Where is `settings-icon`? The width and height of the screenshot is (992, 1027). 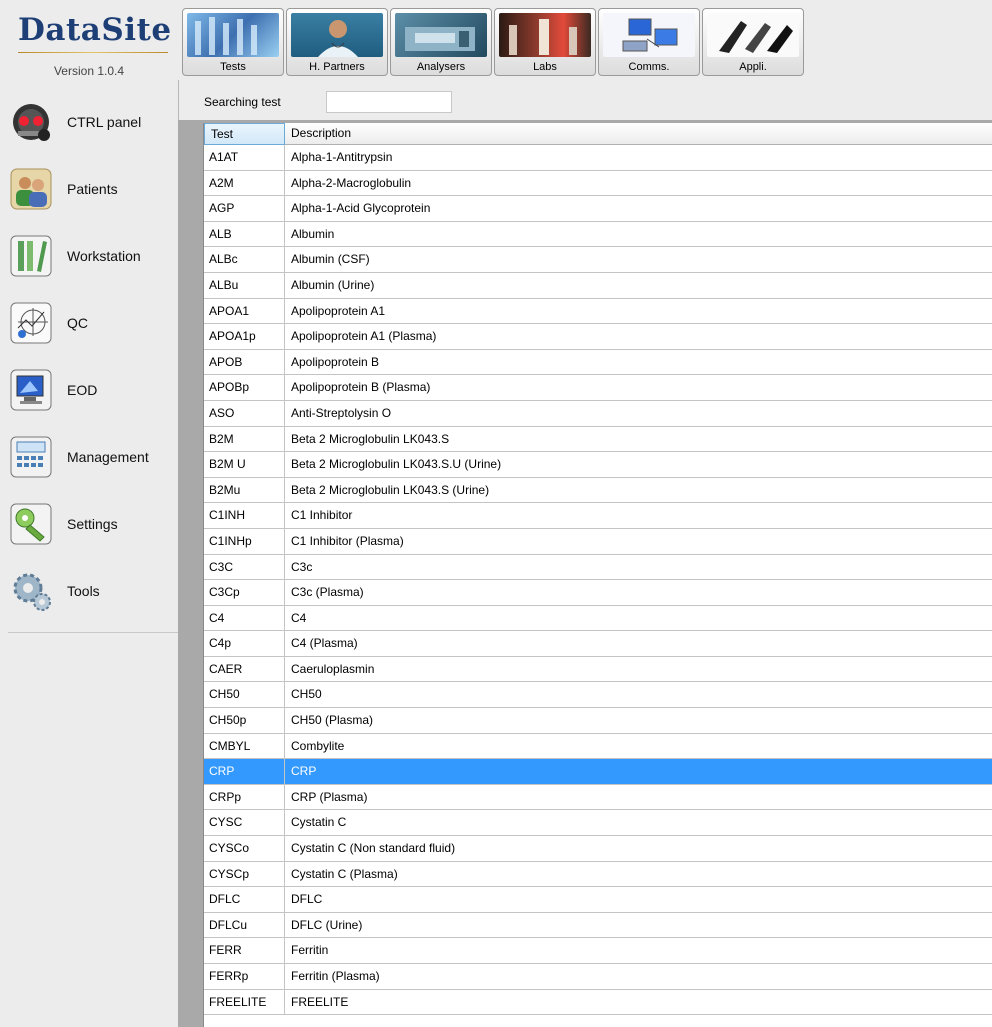
settings-icon is located at coordinates (31, 524).